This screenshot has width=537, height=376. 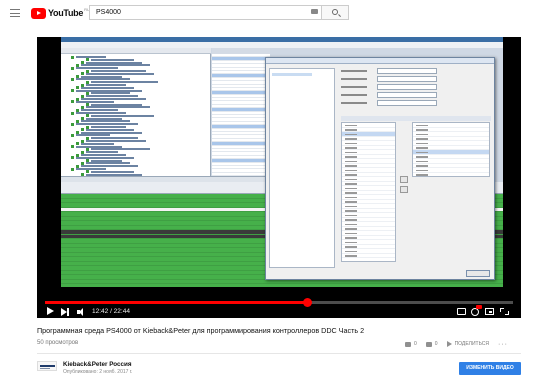 I want to click on search-icon, so click(x=335, y=12).